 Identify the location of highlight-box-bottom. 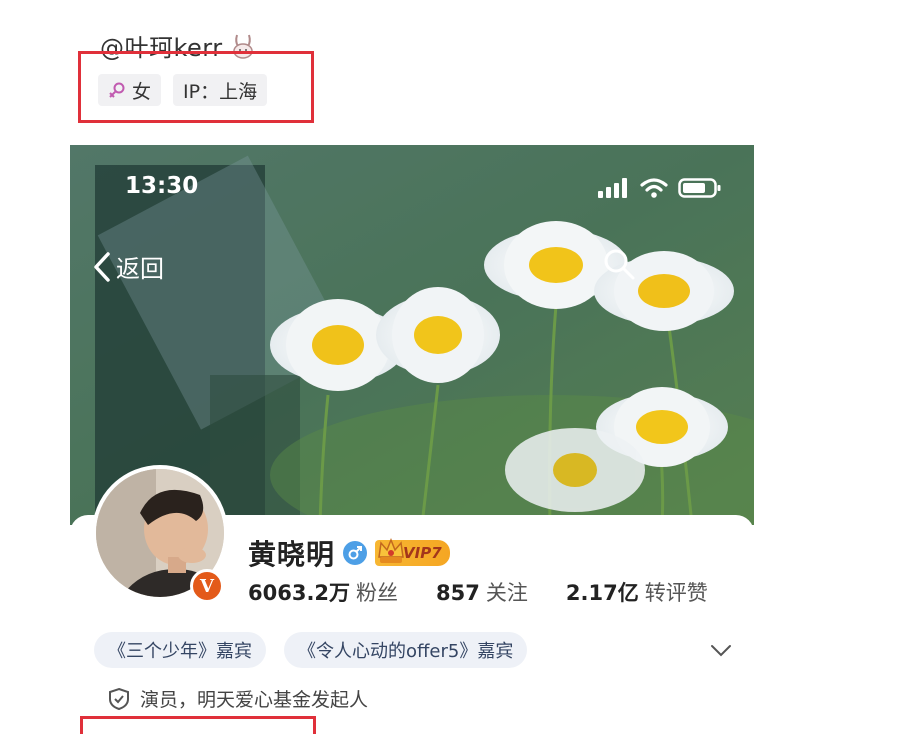
(198, 725).